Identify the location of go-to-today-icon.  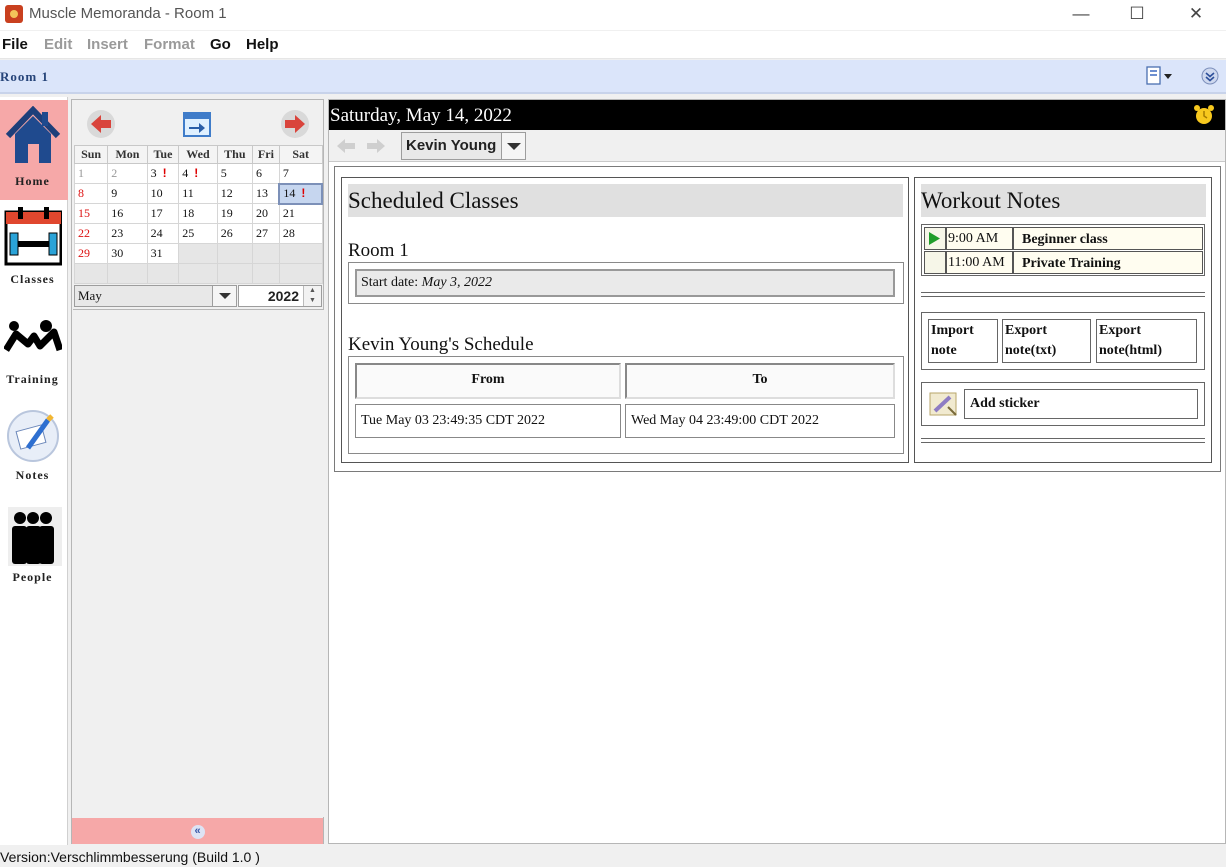
(197, 124).